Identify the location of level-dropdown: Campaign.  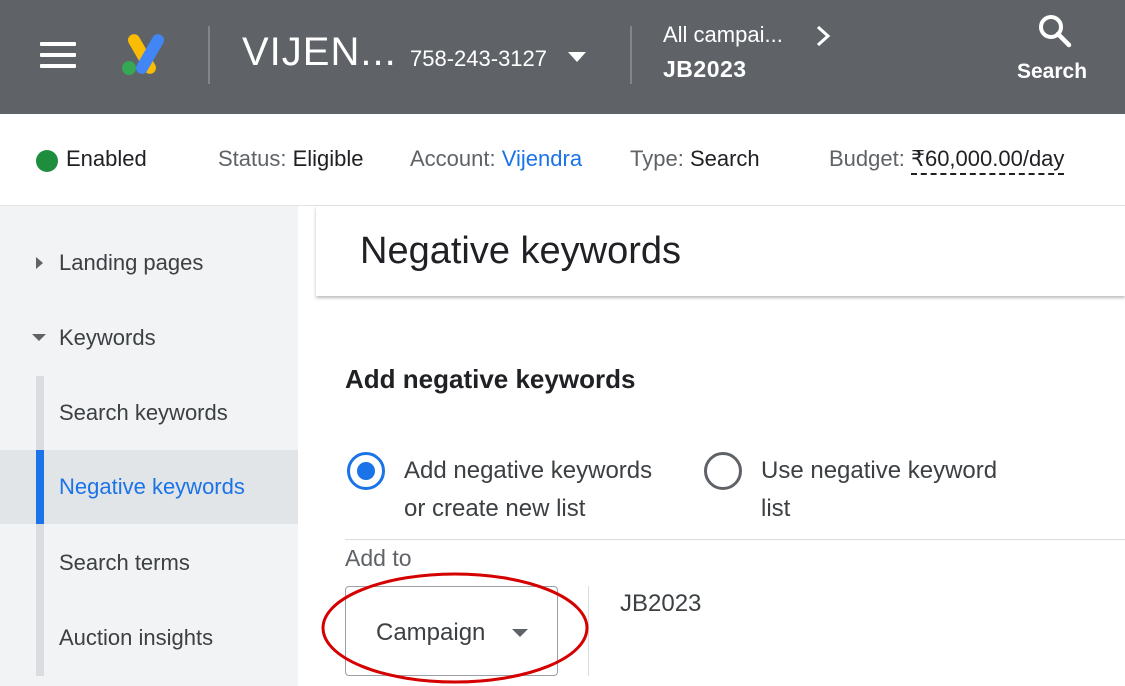
(451, 631).